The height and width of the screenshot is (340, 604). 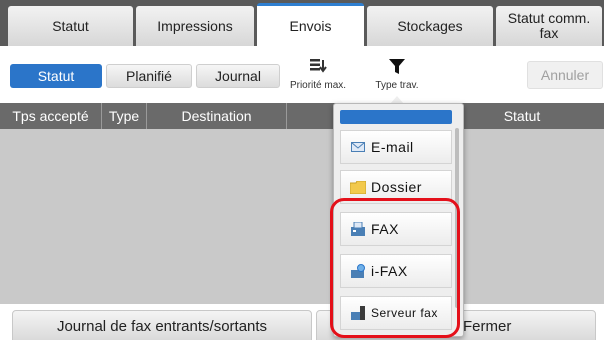 I want to click on tab-statut: Statut, so click(x=70, y=26).